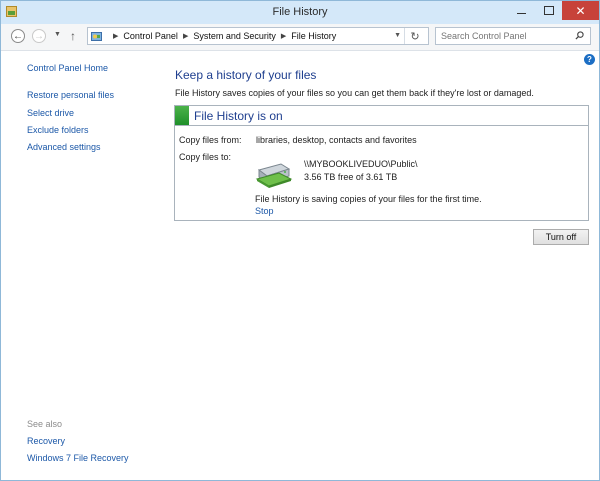 The height and width of the screenshot is (481, 600). I want to click on forward-button: →, so click(39, 36).